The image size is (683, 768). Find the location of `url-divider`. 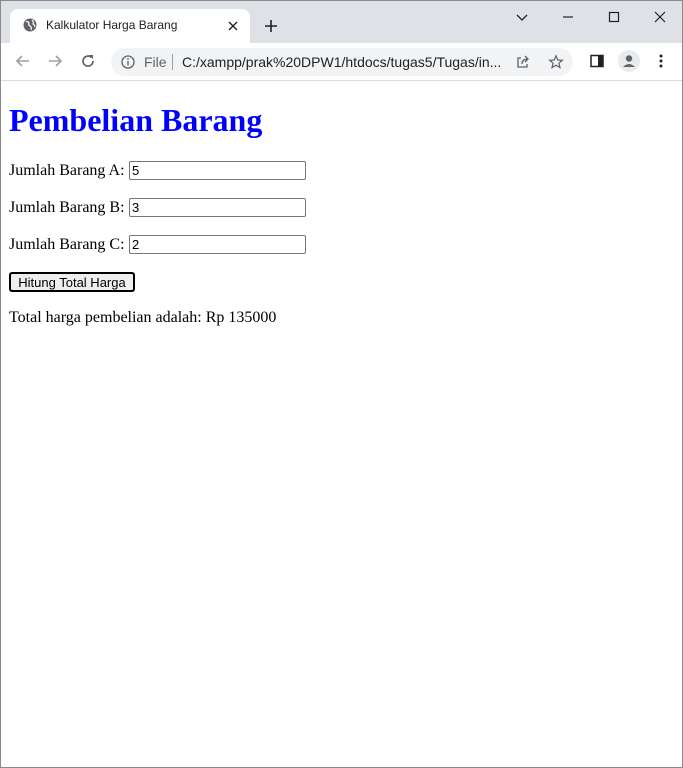

url-divider is located at coordinates (172, 62).